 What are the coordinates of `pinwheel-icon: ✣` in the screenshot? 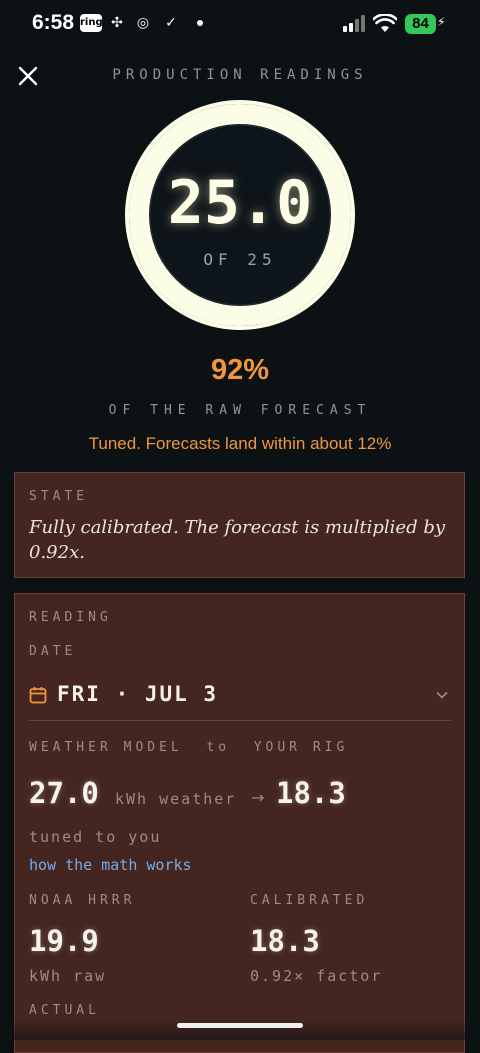 It's located at (117, 23).